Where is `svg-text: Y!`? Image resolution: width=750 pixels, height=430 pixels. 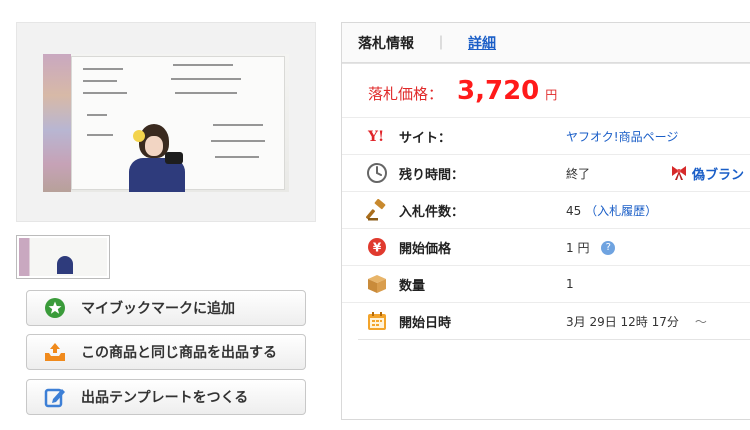
svg-text: Y! is located at coordinates (375, 136).